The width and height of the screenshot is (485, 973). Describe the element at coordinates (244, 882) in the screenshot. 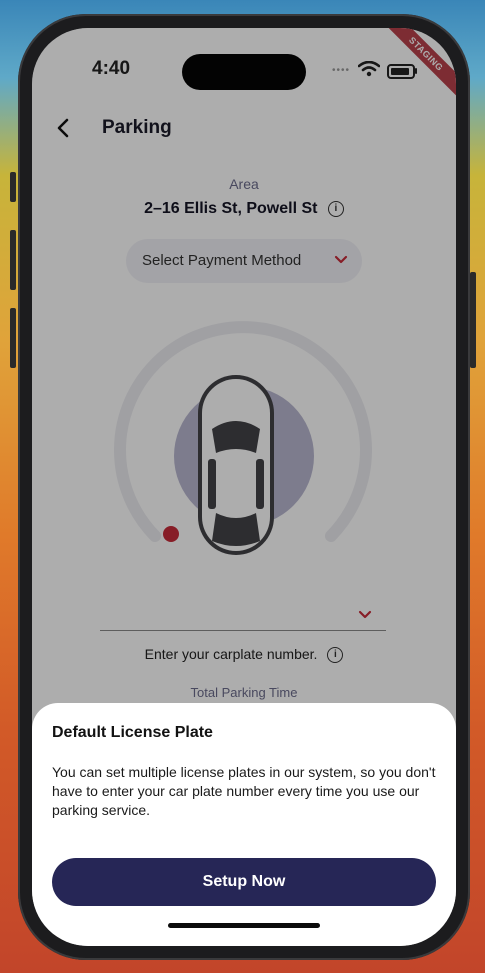

I see `setup-now-button: Setup Now` at that location.